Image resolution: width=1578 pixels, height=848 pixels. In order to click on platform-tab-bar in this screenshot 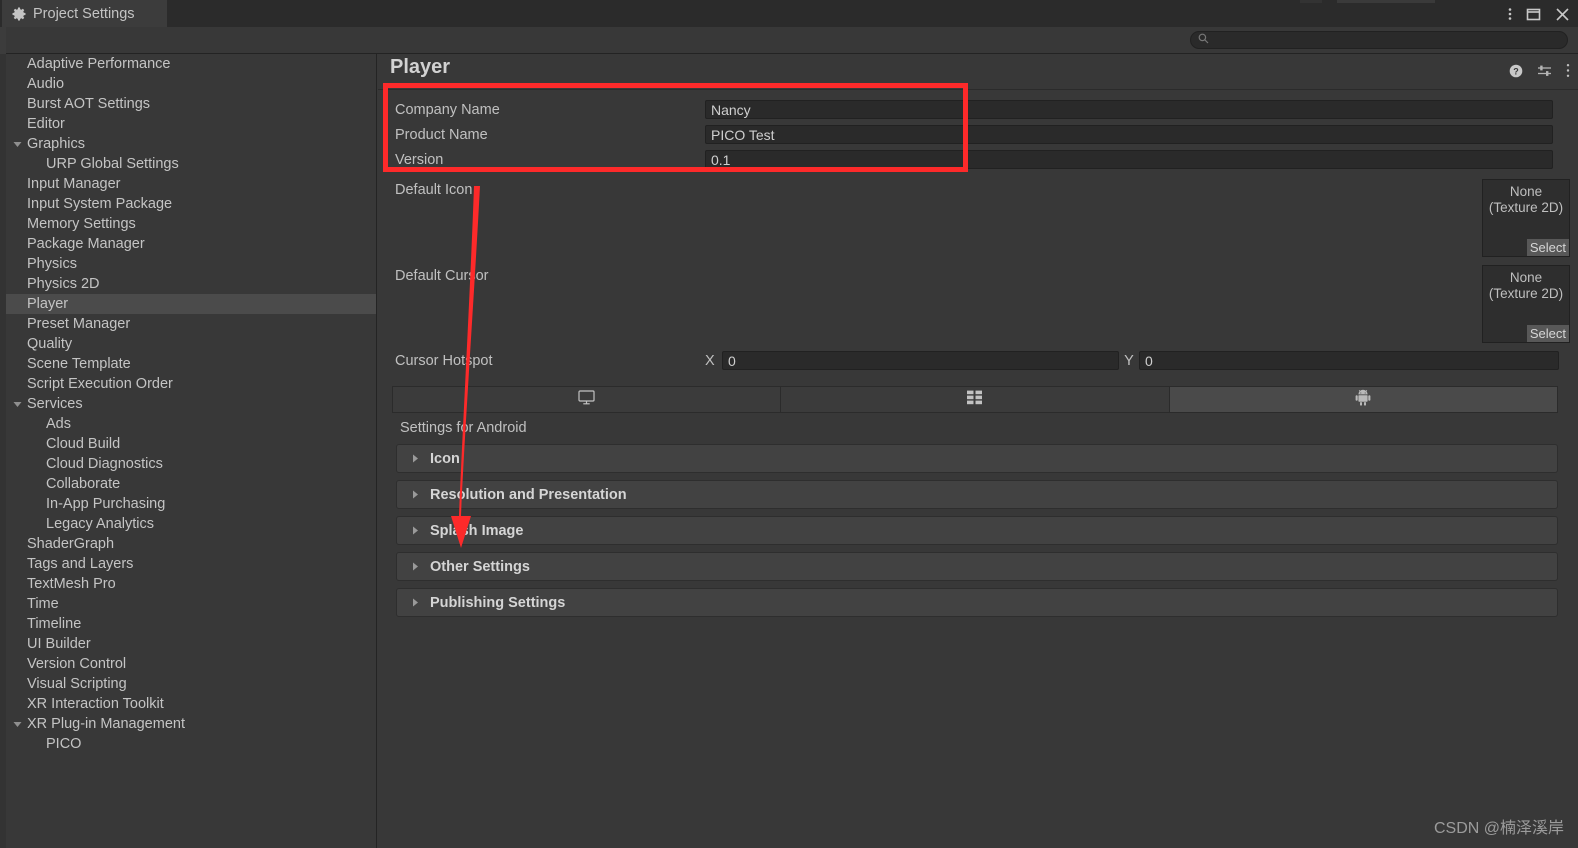, I will do `click(975, 399)`.